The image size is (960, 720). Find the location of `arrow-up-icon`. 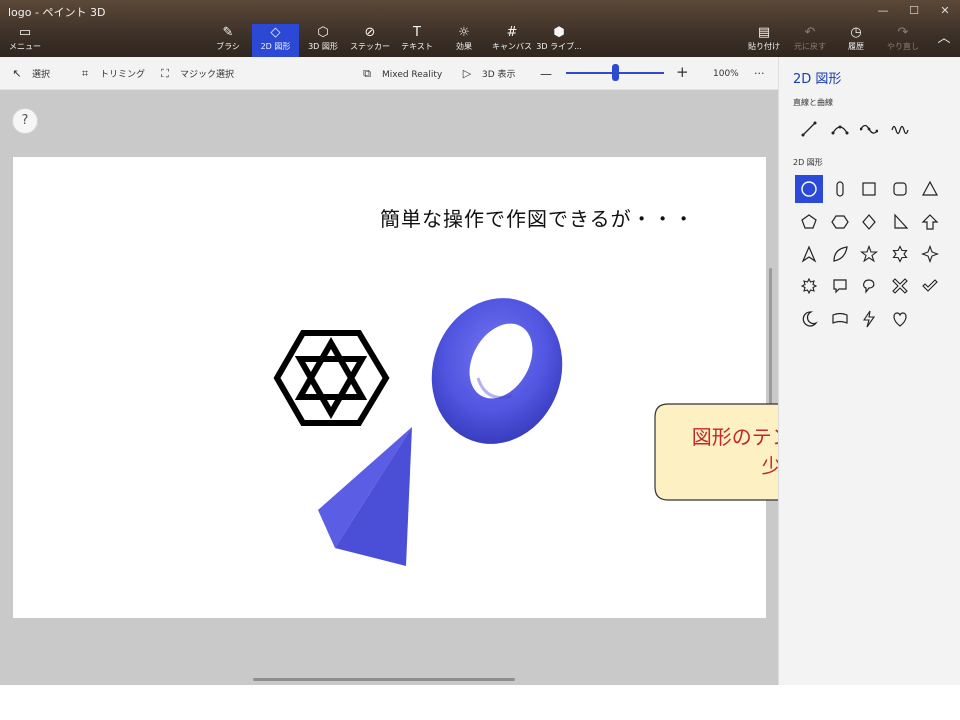

arrow-up-icon is located at coordinates (930, 222).